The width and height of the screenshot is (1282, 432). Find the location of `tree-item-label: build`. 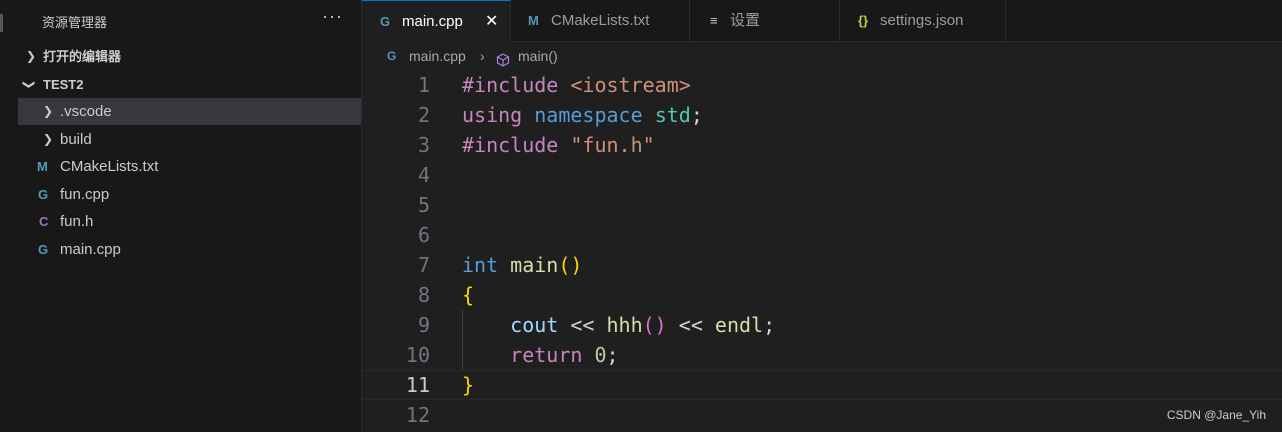

tree-item-label: build is located at coordinates (76, 139).